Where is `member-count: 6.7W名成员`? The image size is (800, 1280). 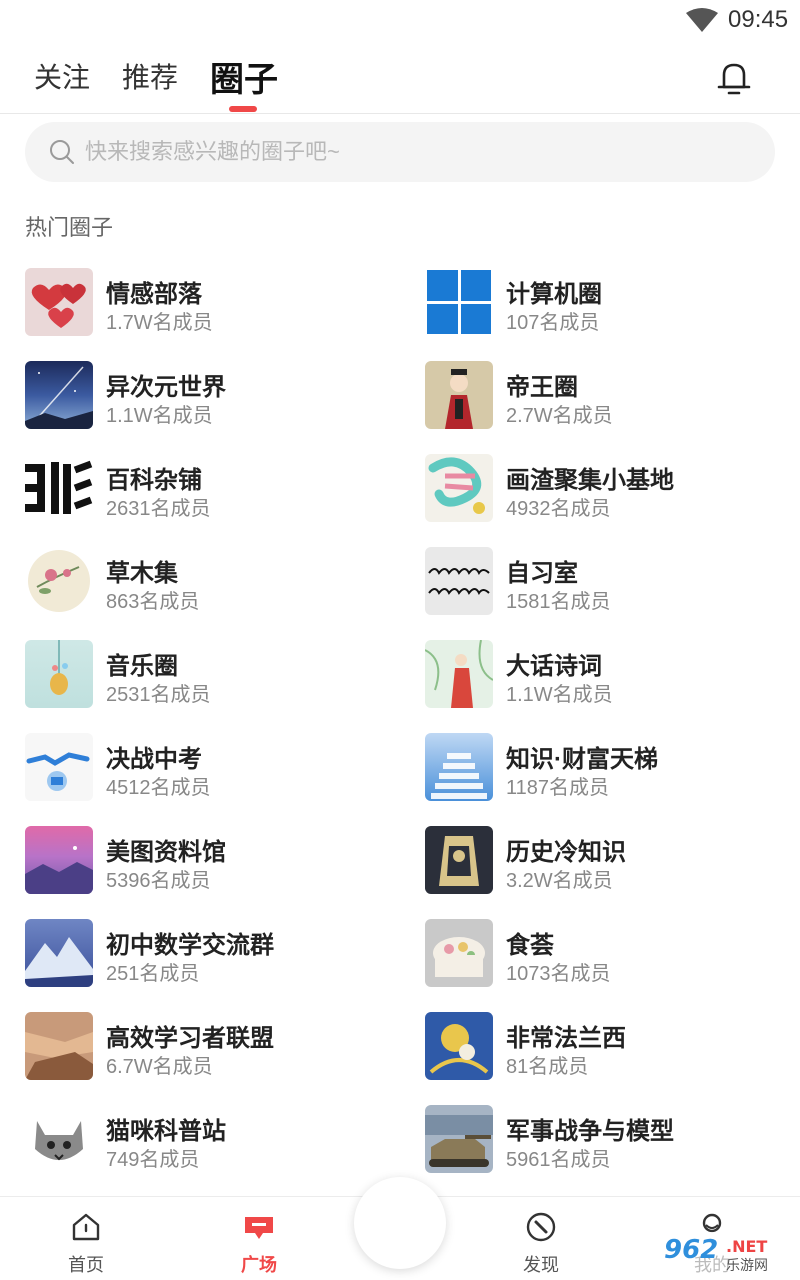 member-count: 6.7W名成员 is located at coordinates (159, 1067).